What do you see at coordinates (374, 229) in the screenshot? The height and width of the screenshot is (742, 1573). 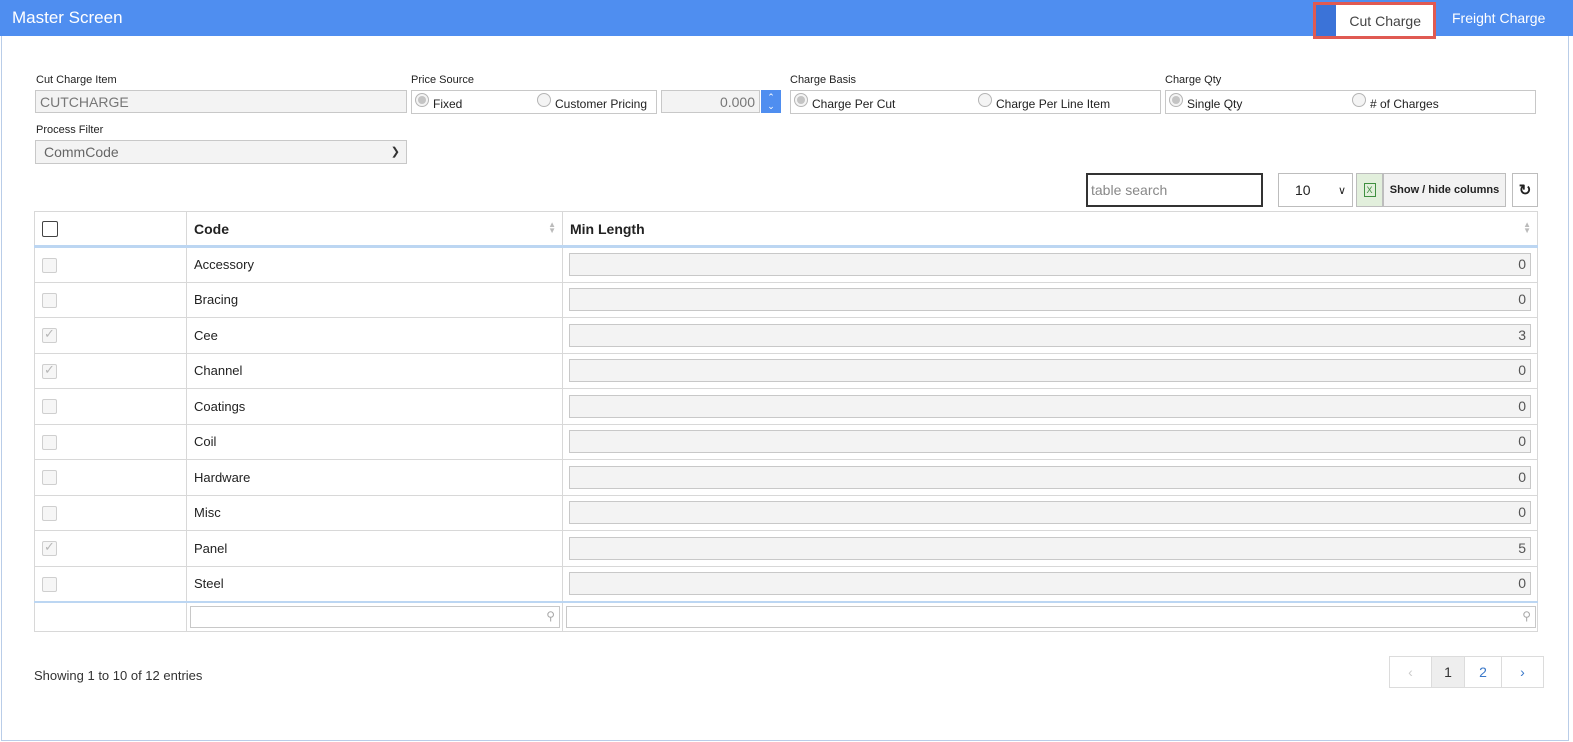 I see `column-header-code: Code ▲ ▼` at bounding box center [374, 229].